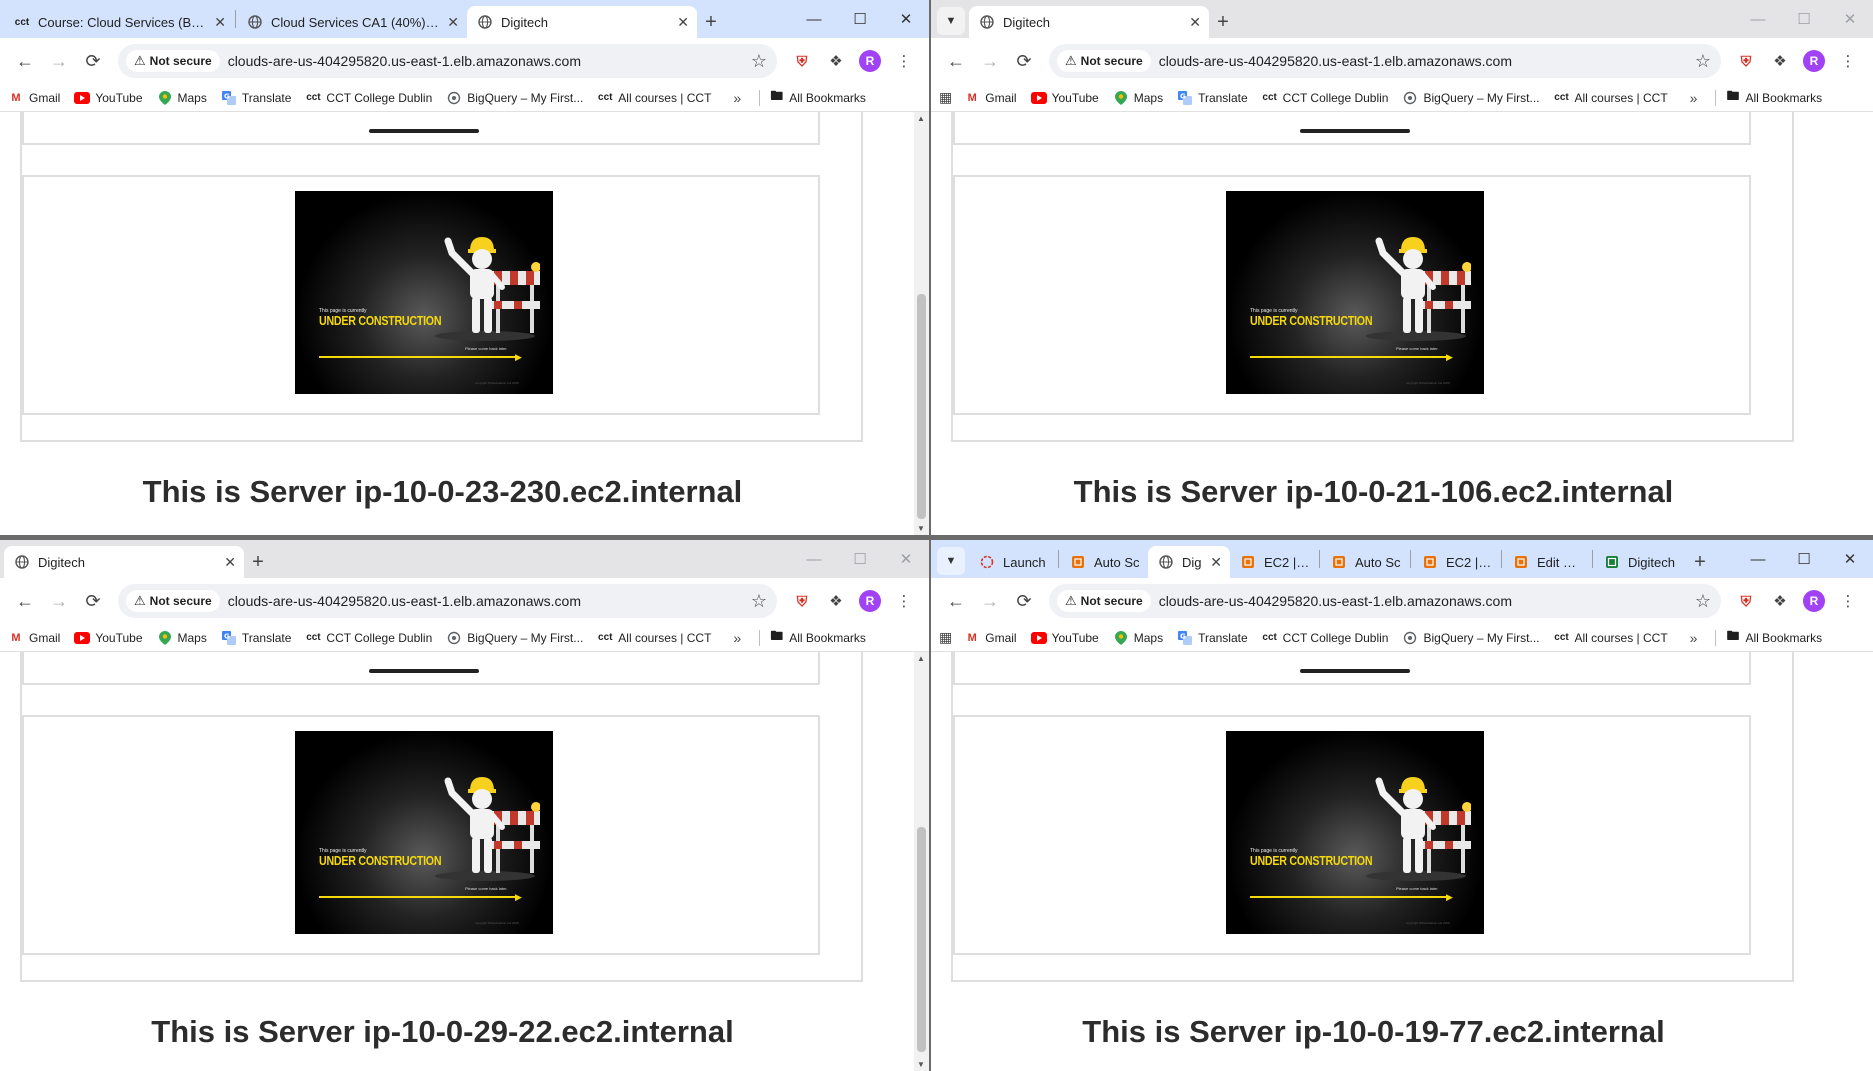  I want to click on browser-tab: Launch, so click(1013, 562).